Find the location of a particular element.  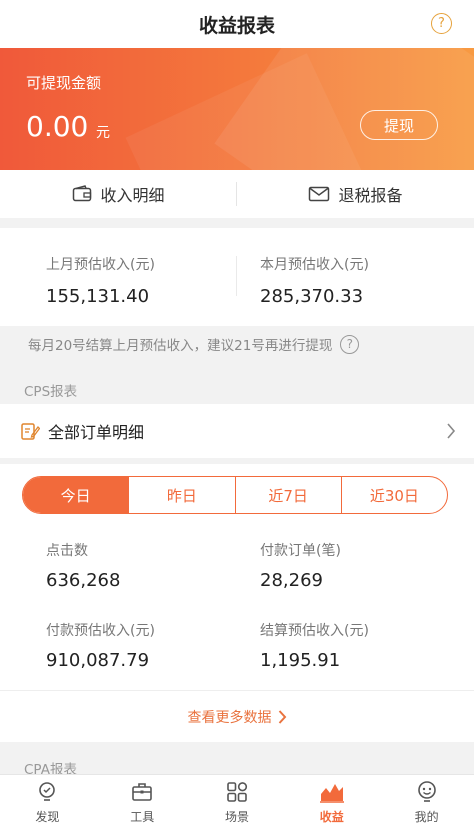

tabbar-earnings: 收益 is located at coordinates (331, 802).